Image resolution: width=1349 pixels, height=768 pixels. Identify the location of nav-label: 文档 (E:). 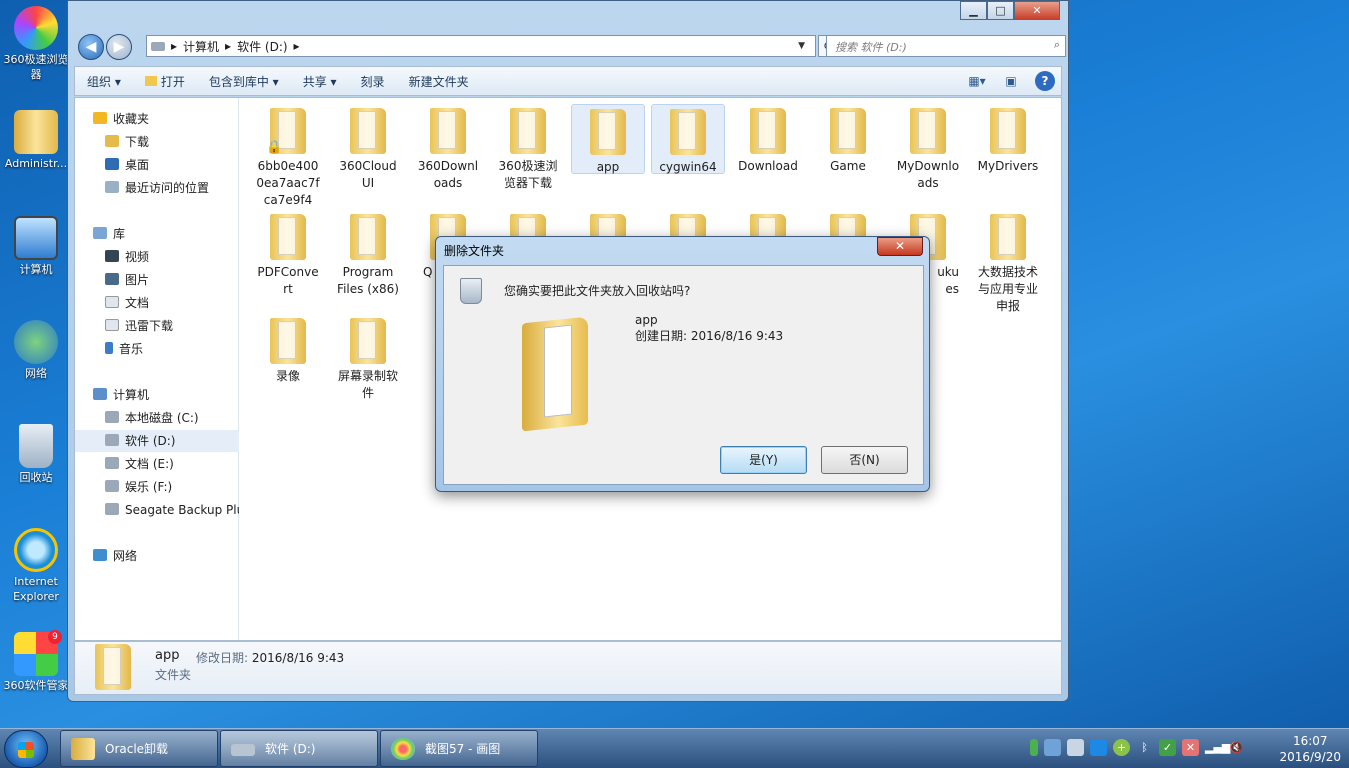
(149, 464).